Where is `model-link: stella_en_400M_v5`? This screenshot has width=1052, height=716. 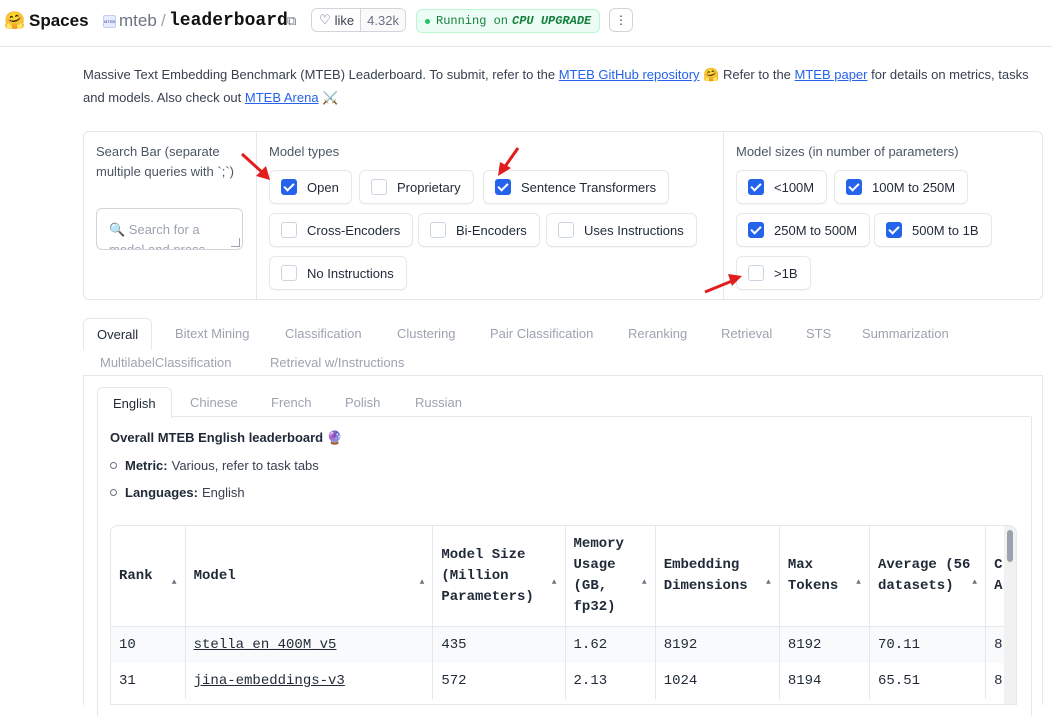
model-link: stella_en_400M_v5 is located at coordinates (265, 645).